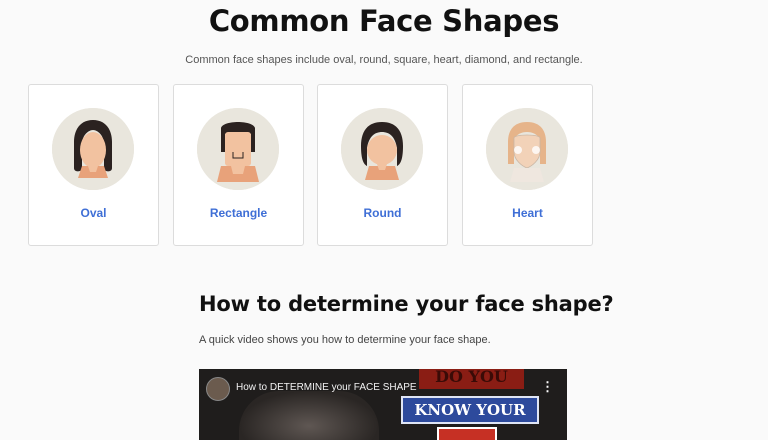 This screenshot has width=768, height=440. I want to click on card-oval: Oval, so click(93, 165).